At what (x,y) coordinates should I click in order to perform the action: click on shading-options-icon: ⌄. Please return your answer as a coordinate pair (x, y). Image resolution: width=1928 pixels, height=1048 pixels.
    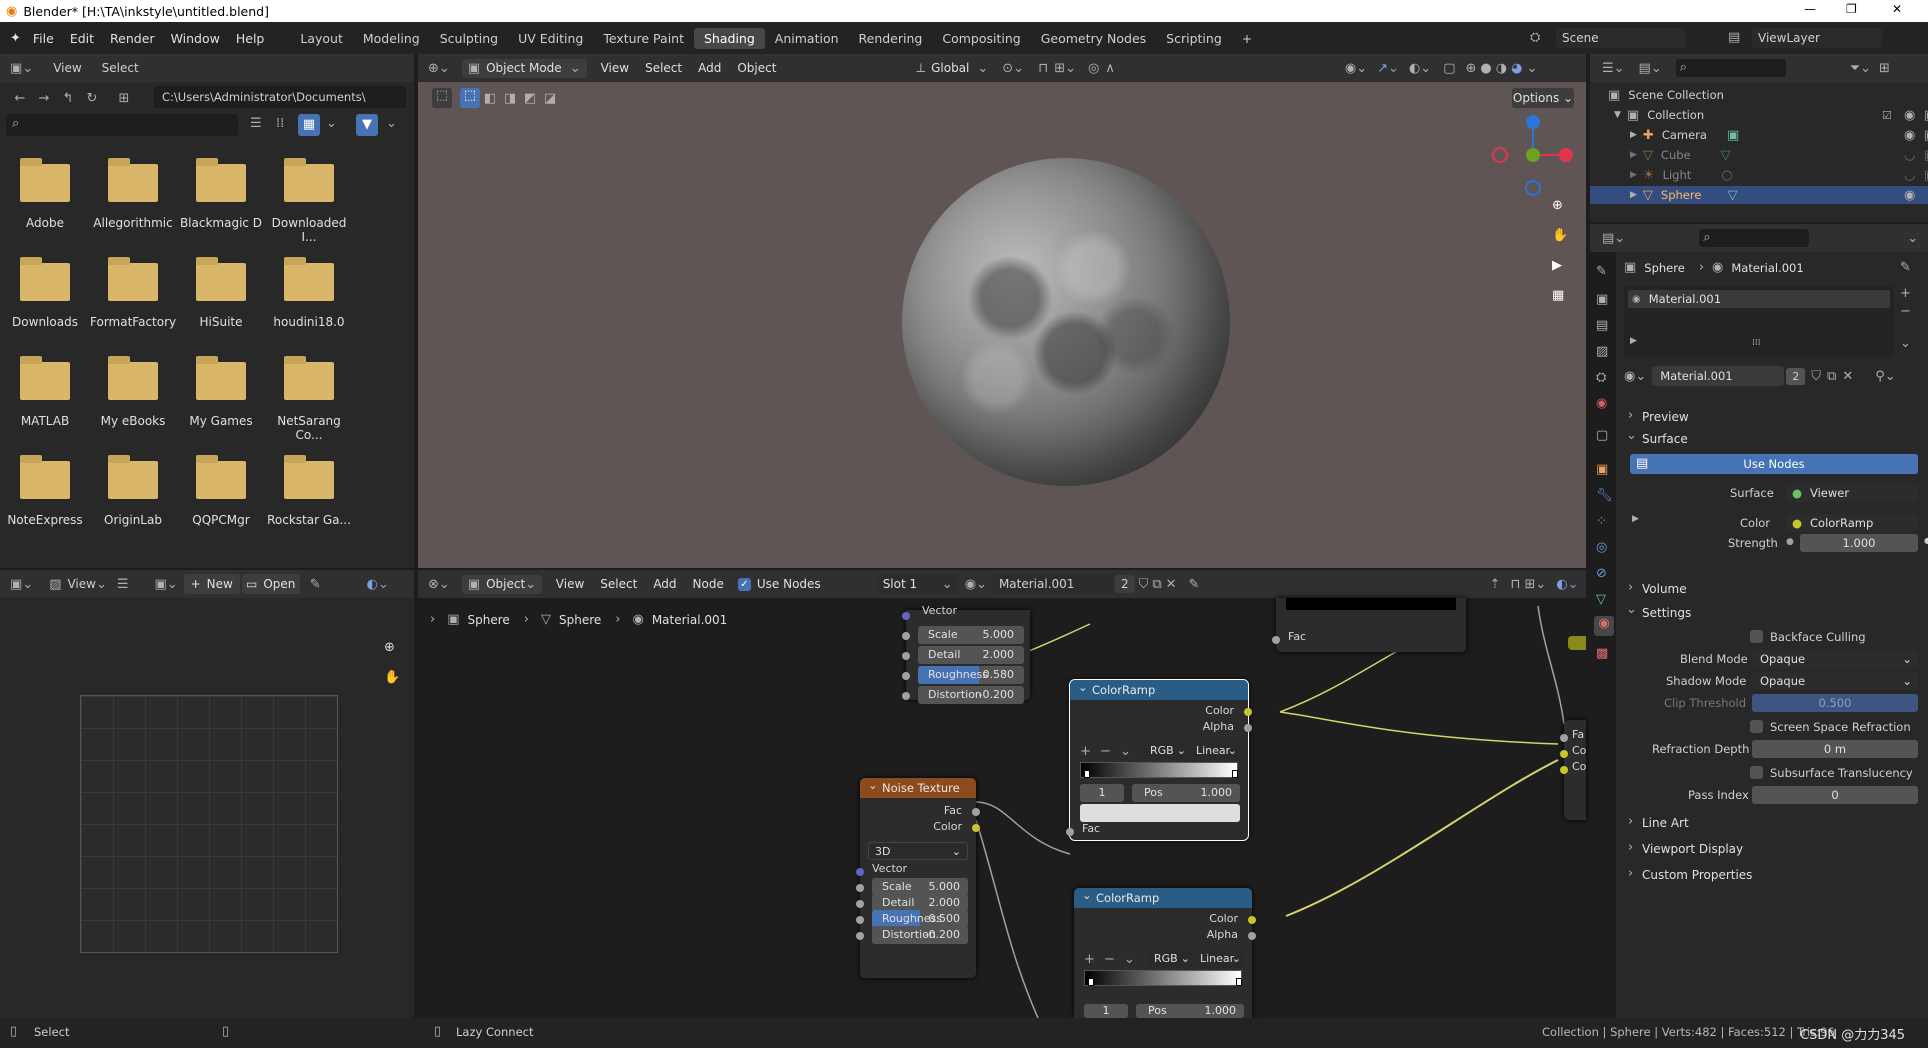
    Looking at the image, I should click on (1531, 68).